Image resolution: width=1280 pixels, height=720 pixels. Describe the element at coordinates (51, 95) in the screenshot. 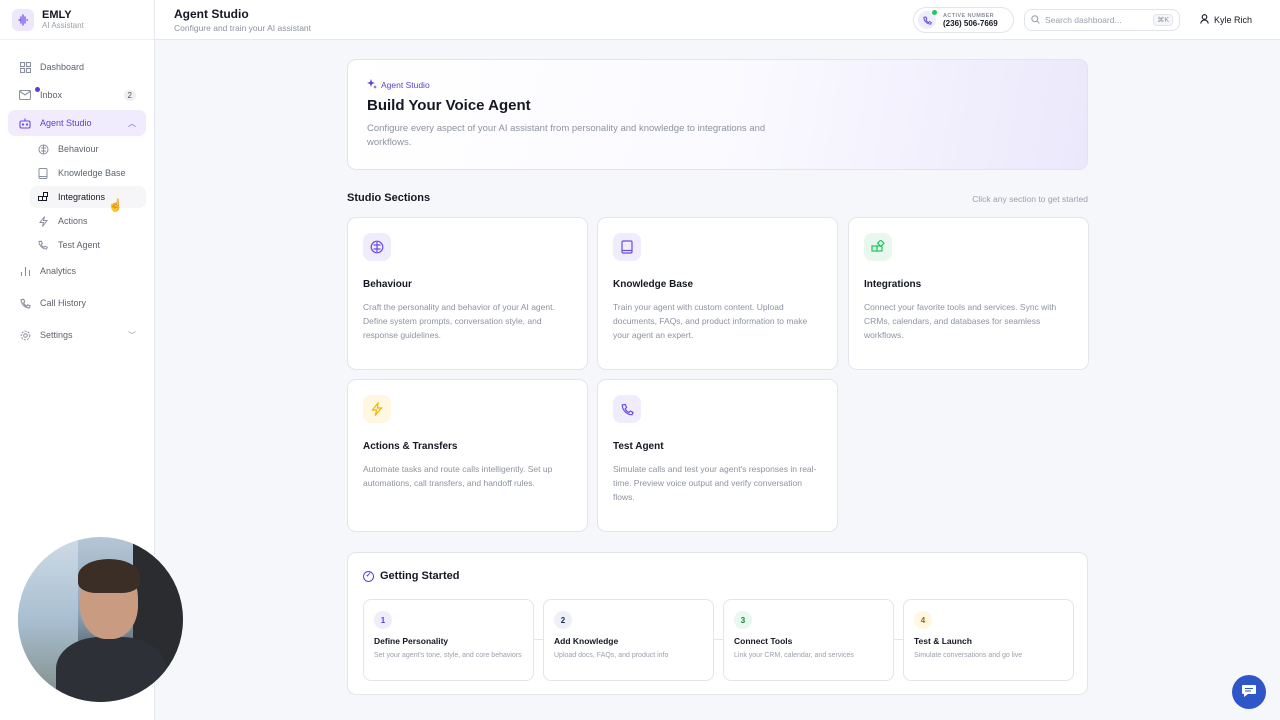

I see `sidebar-item-label: Inbox` at that location.